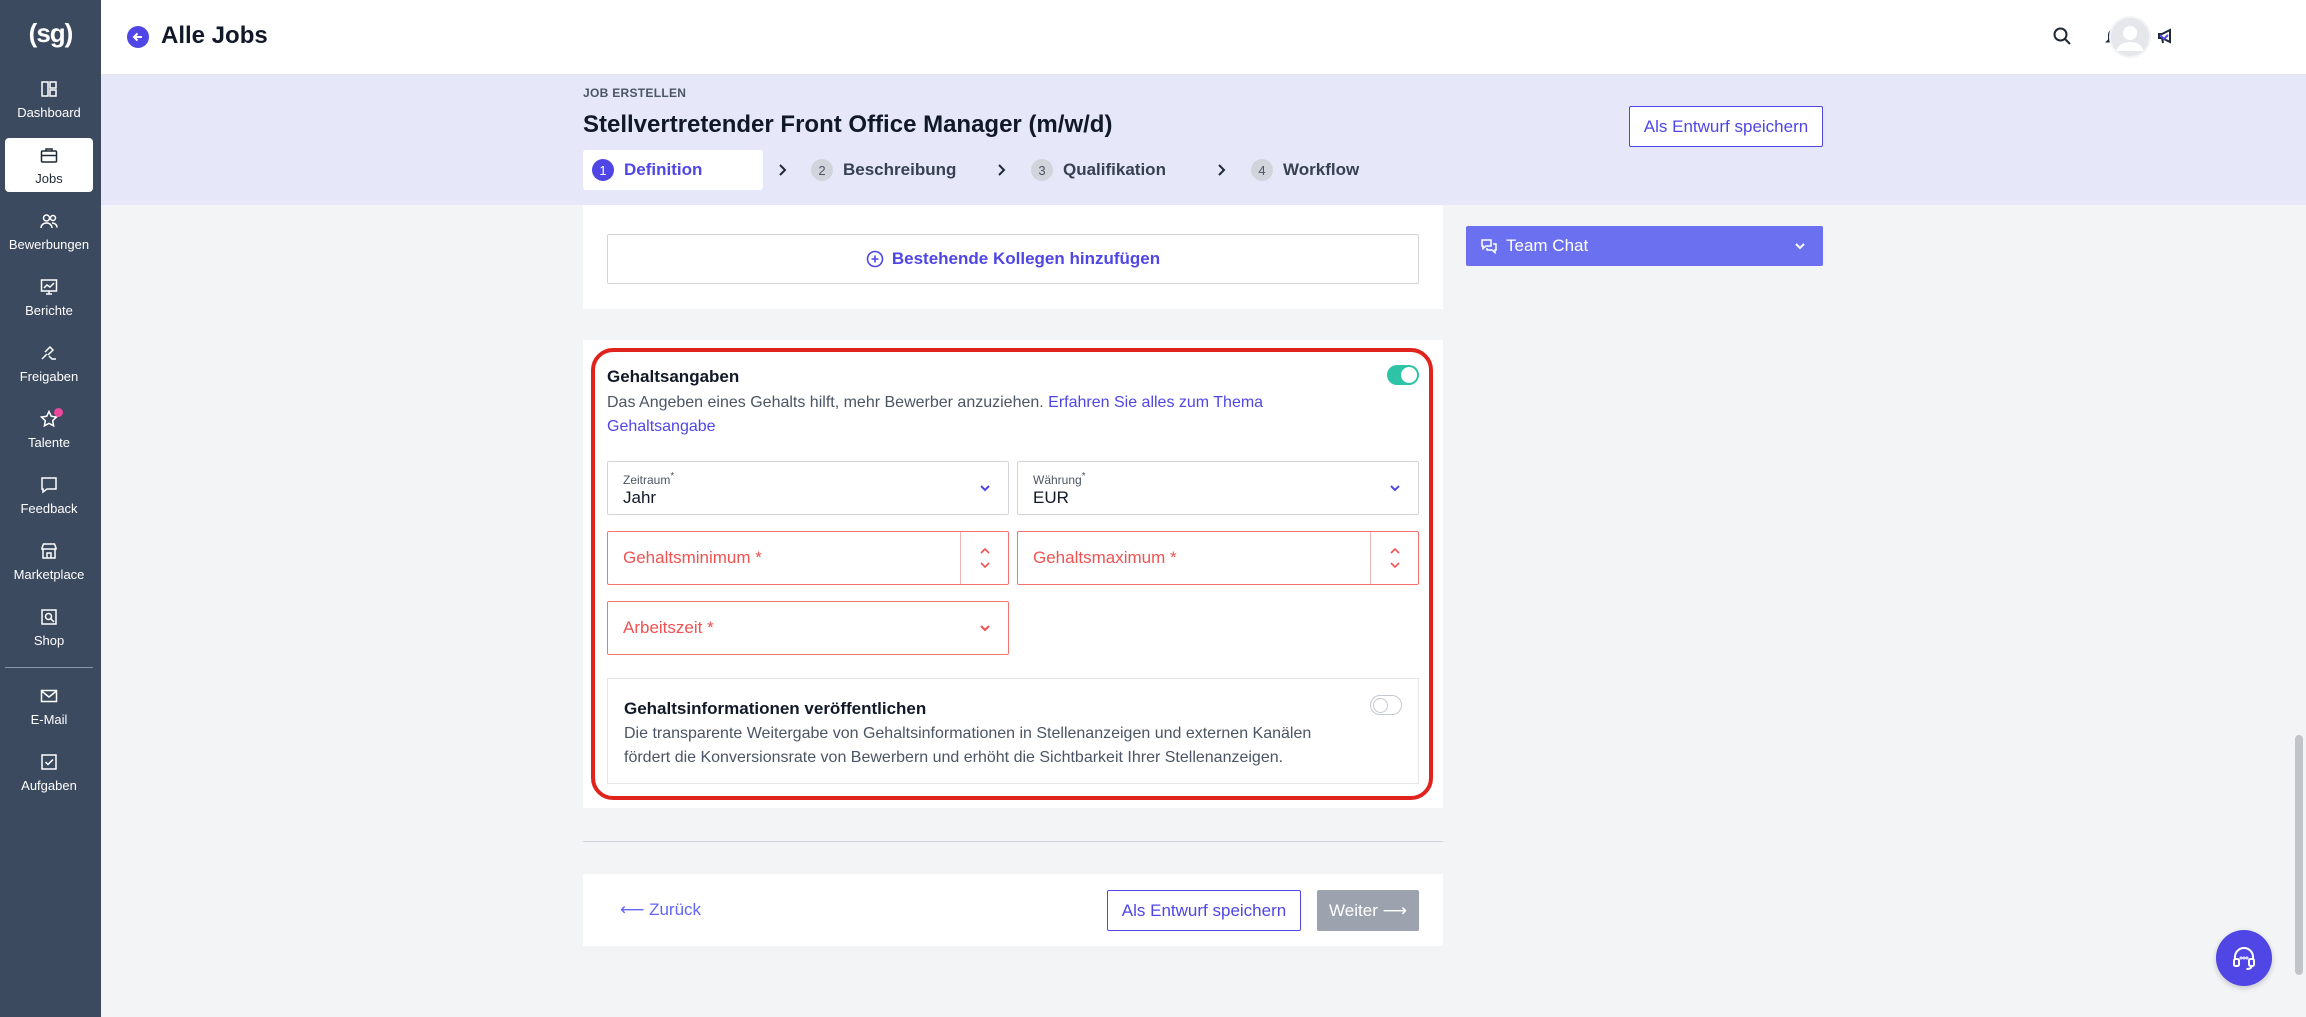 Image resolution: width=2306 pixels, height=1017 pixels. I want to click on sidebar-item-label: Berichte, so click(49, 310).